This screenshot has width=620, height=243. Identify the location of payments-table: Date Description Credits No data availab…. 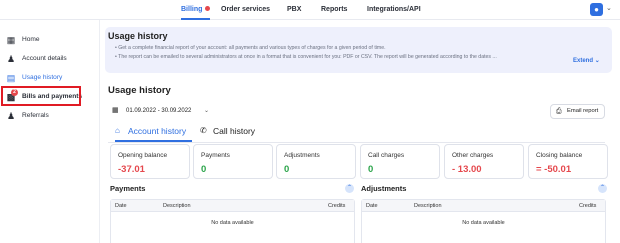
(232, 221).